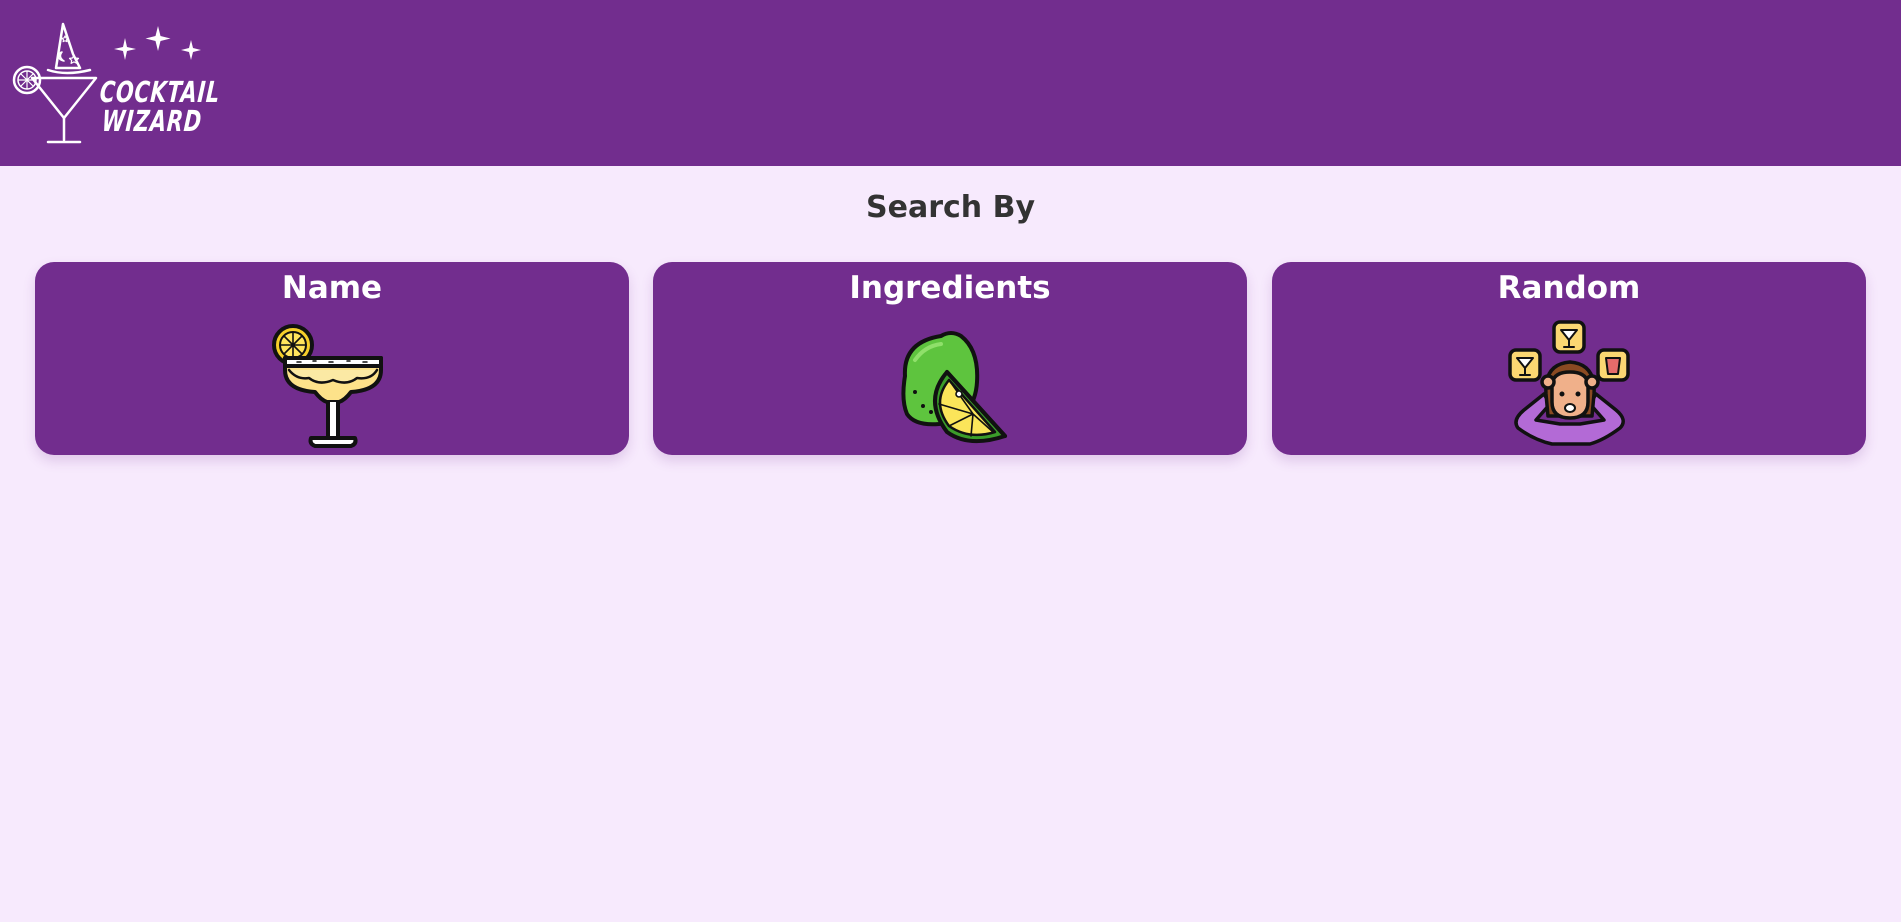  Describe the element at coordinates (327, 386) in the screenshot. I see `margarita-glass-icon` at that location.